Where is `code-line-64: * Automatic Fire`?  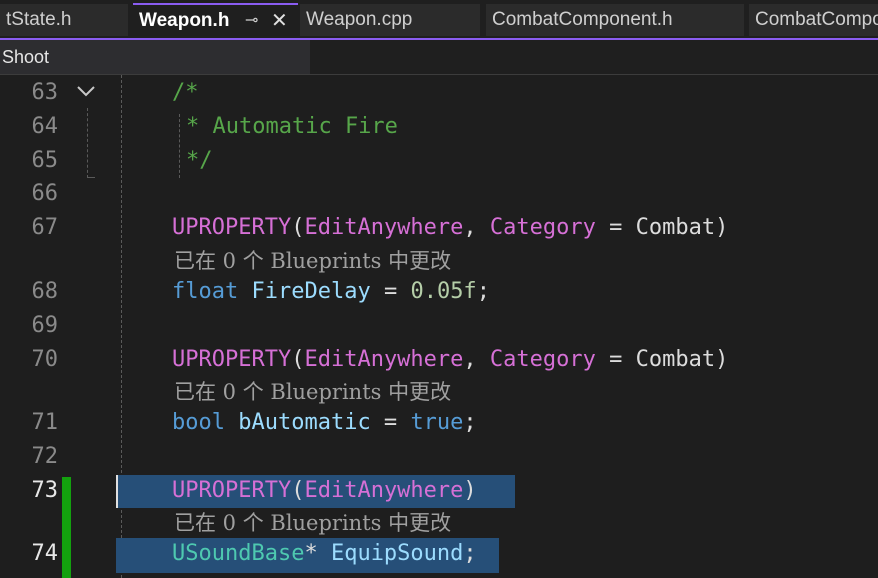
code-line-64: * Automatic Fire is located at coordinates (292, 127).